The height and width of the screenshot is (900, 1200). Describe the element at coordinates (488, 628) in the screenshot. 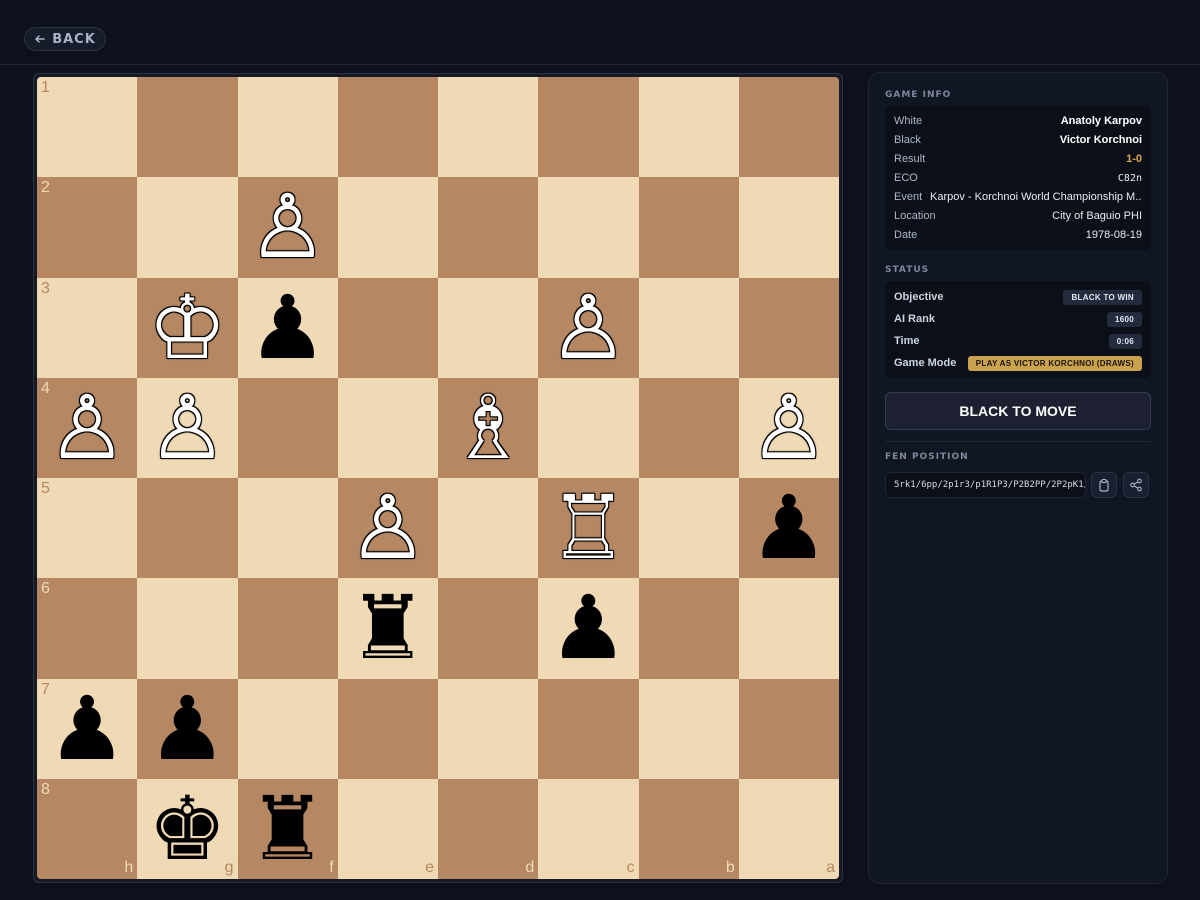

I see `square-d6` at that location.